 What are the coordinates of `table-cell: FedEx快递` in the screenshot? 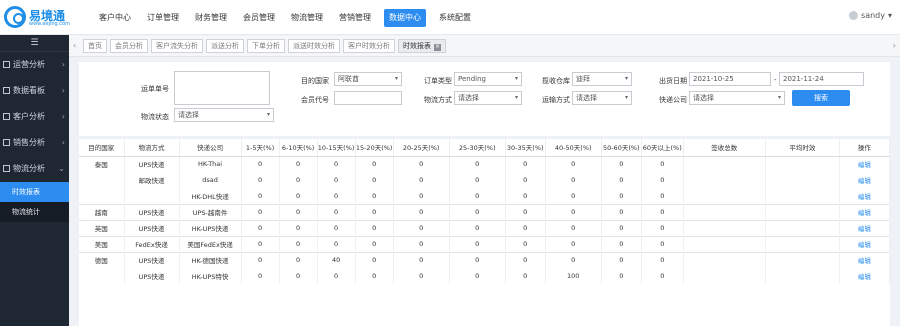 It's located at (152, 243).